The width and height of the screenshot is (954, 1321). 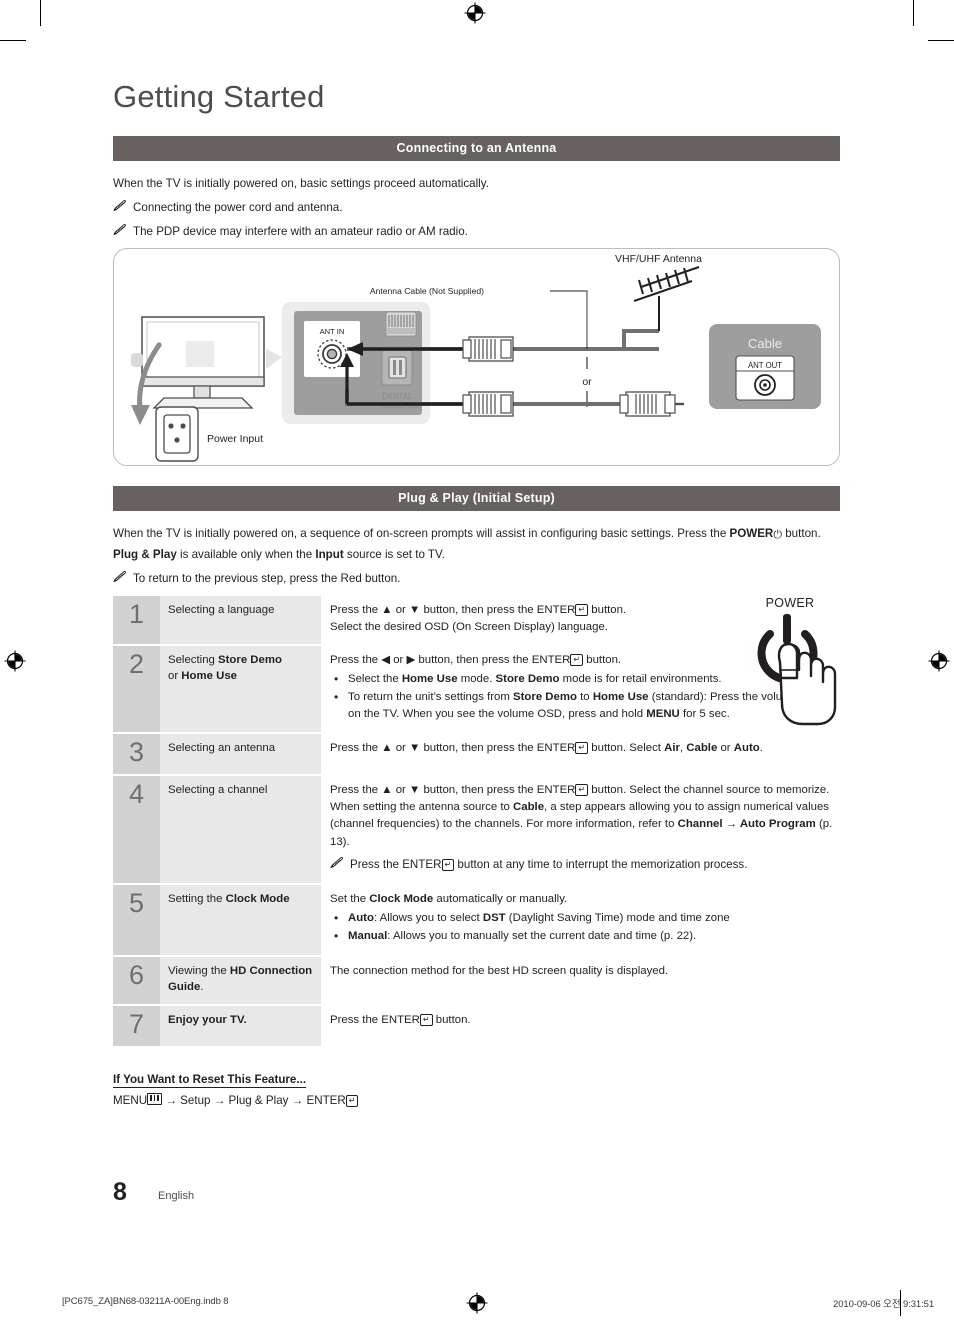 I want to click on digital-audio-out-label-line1: DIGITAL, so click(x=397, y=396).